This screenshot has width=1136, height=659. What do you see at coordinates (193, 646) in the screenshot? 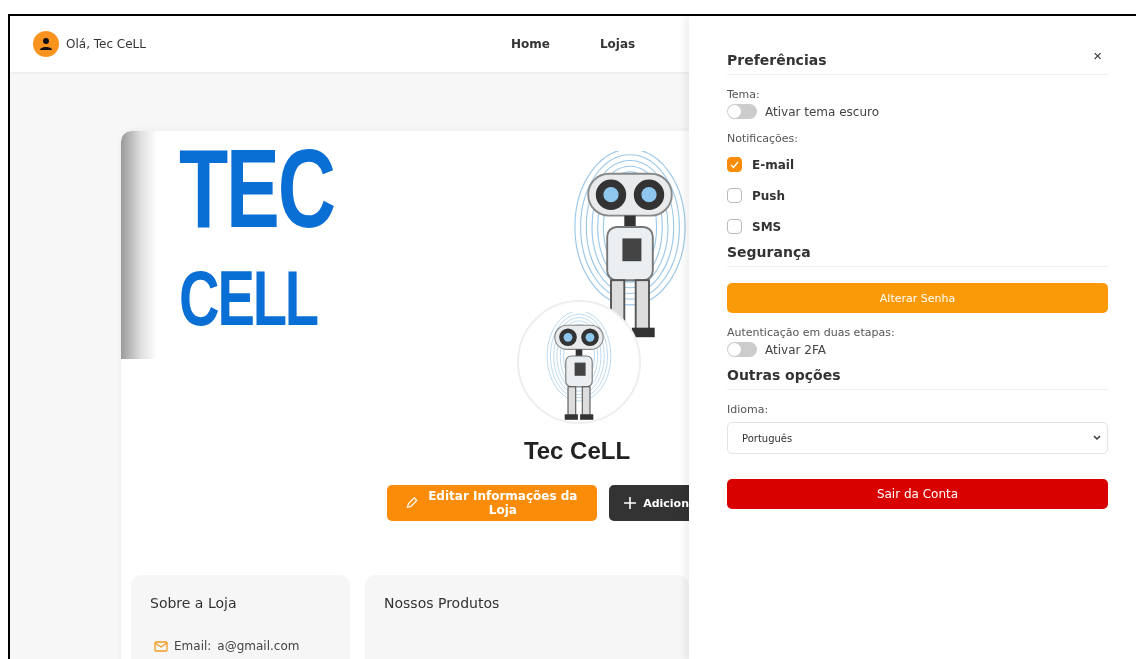
I see `email-label: Email:` at bounding box center [193, 646].